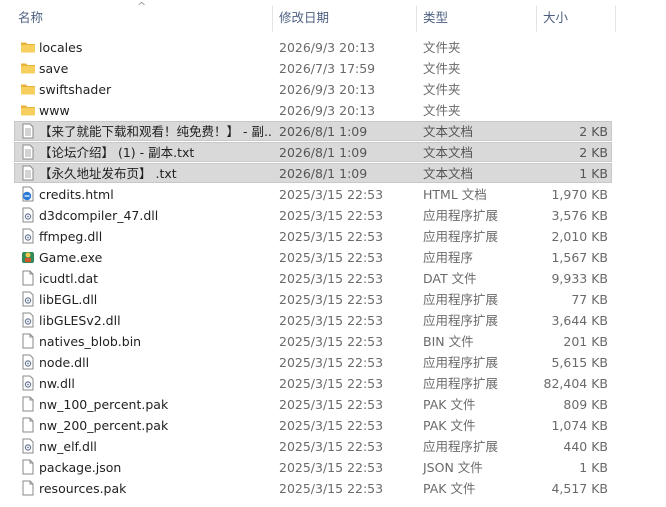 The image size is (666, 507). Describe the element at coordinates (71, 236) in the screenshot. I see `file-name: ffmpeg.dll` at that location.